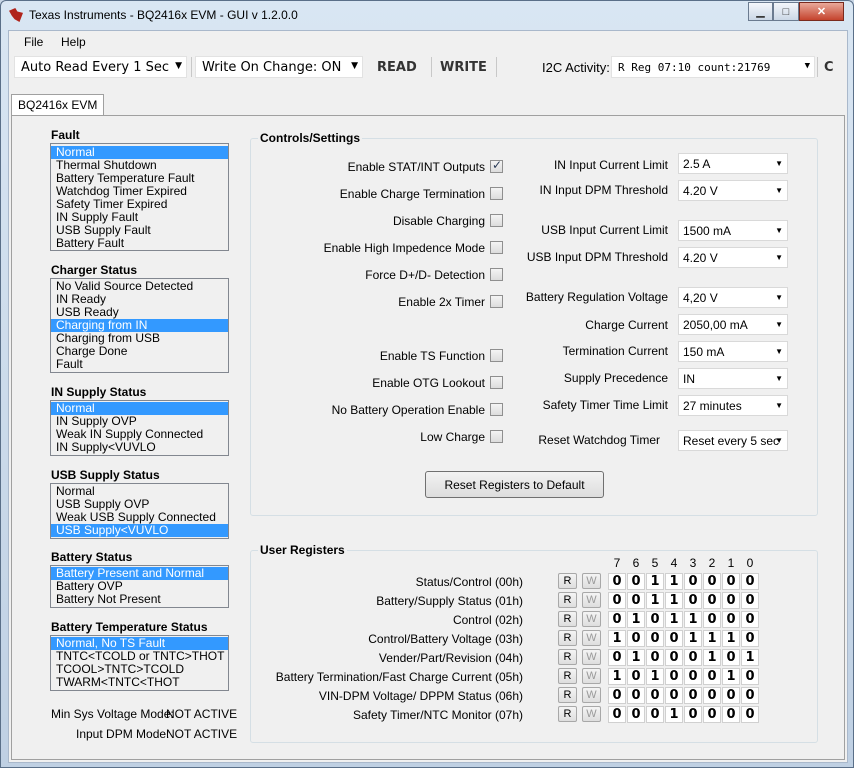  Describe the element at coordinates (733, 190) in the screenshot. I see `in-input-dpm-threshold-select: 4.20 V ▼` at that location.